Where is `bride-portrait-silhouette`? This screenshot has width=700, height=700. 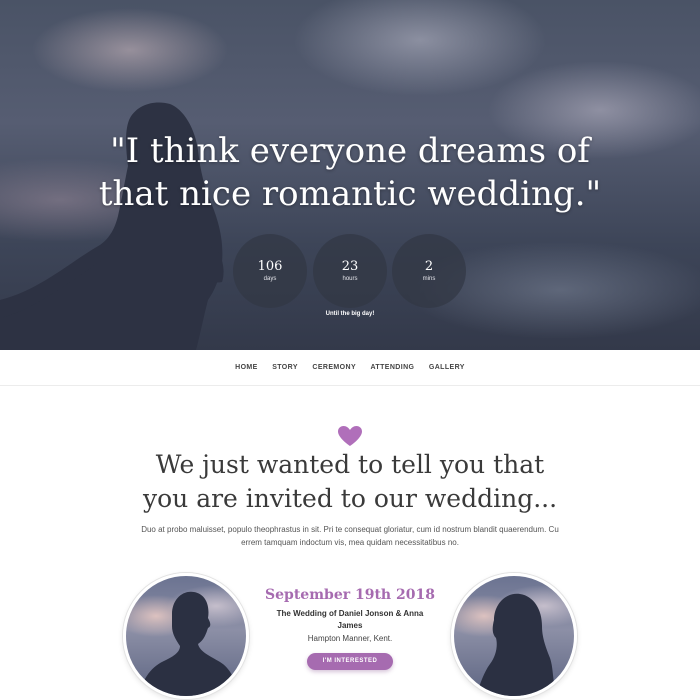
bride-portrait-silhouette is located at coordinates (517, 644).